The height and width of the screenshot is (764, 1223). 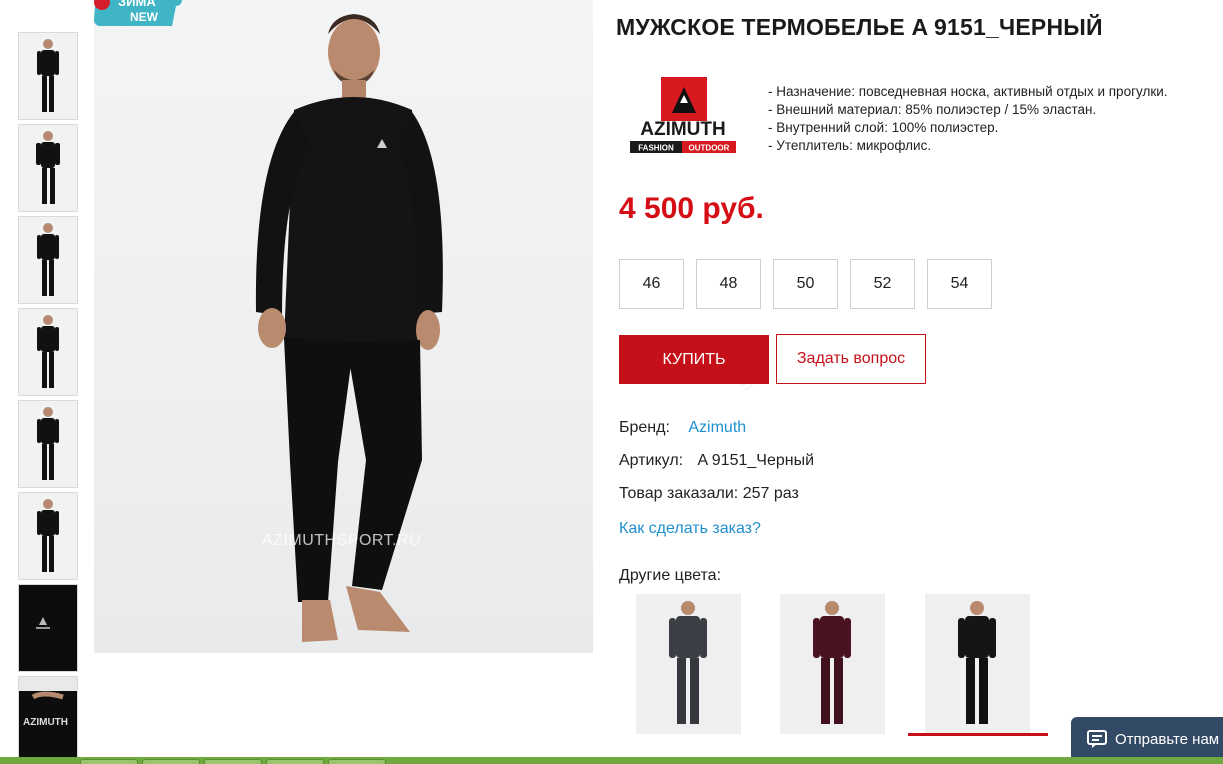 What do you see at coordinates (691, 208) in the screenshot?
I see `price: 4 500 руб.` at bounding box center [691, 208].